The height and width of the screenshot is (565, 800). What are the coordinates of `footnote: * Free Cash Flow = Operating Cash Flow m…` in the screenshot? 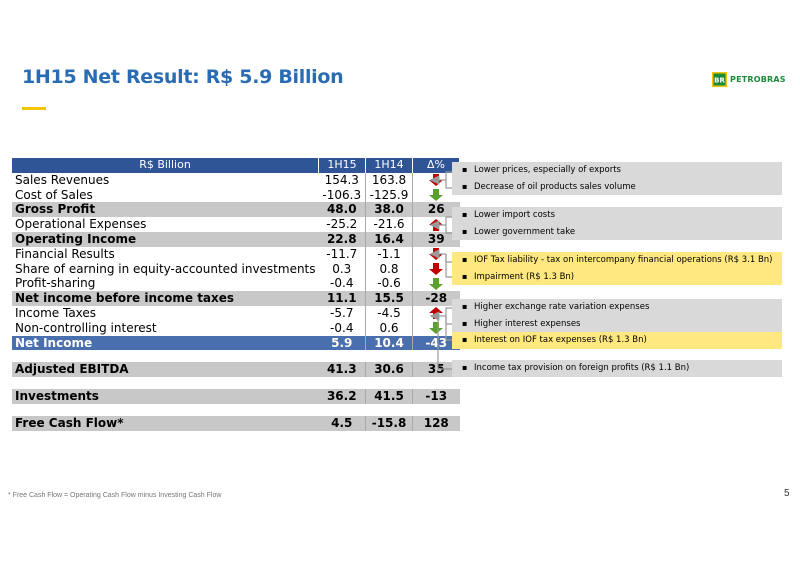 It's located at (115, 495).